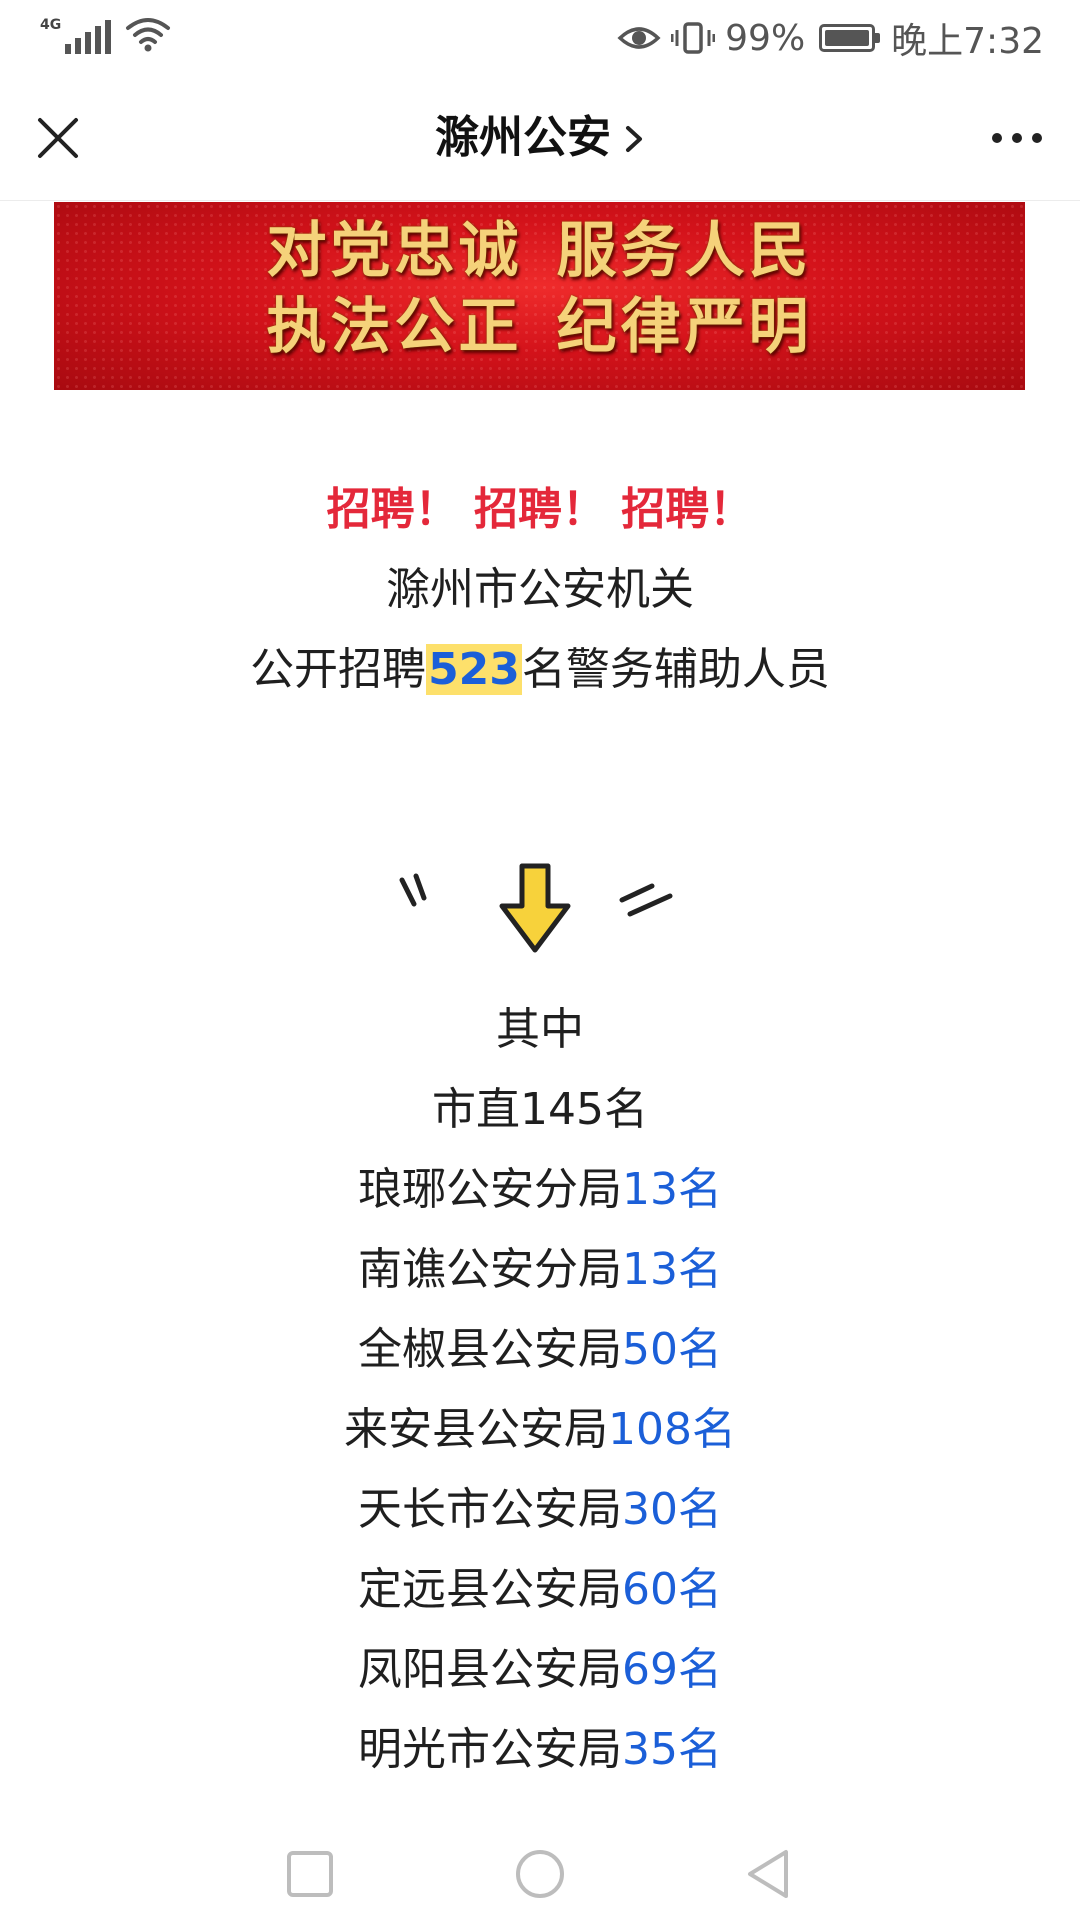  What do you see at coordinates (490, 1349) in the screenshot?
I see `branch-name: 全椒县公安局` at bounding box center [490, 1349].